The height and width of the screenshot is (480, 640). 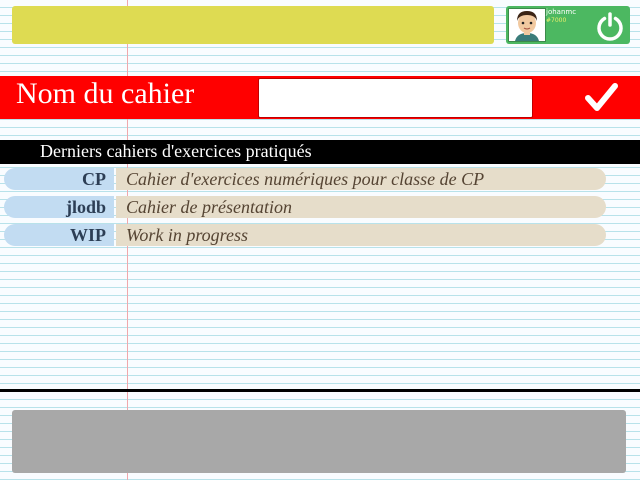 I want to click on user-panel: johanmc #7000, so click(x=568, y=25).